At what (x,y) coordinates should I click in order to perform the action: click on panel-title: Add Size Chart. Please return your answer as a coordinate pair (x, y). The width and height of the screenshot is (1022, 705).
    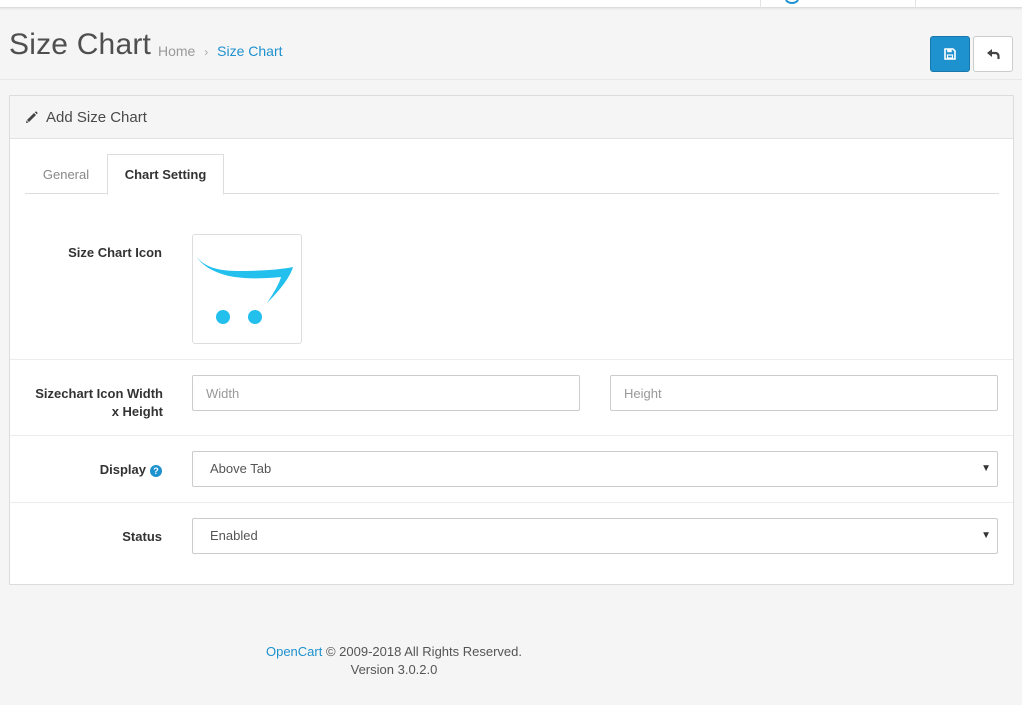
    Looking at the image, I should click on (96, 117).